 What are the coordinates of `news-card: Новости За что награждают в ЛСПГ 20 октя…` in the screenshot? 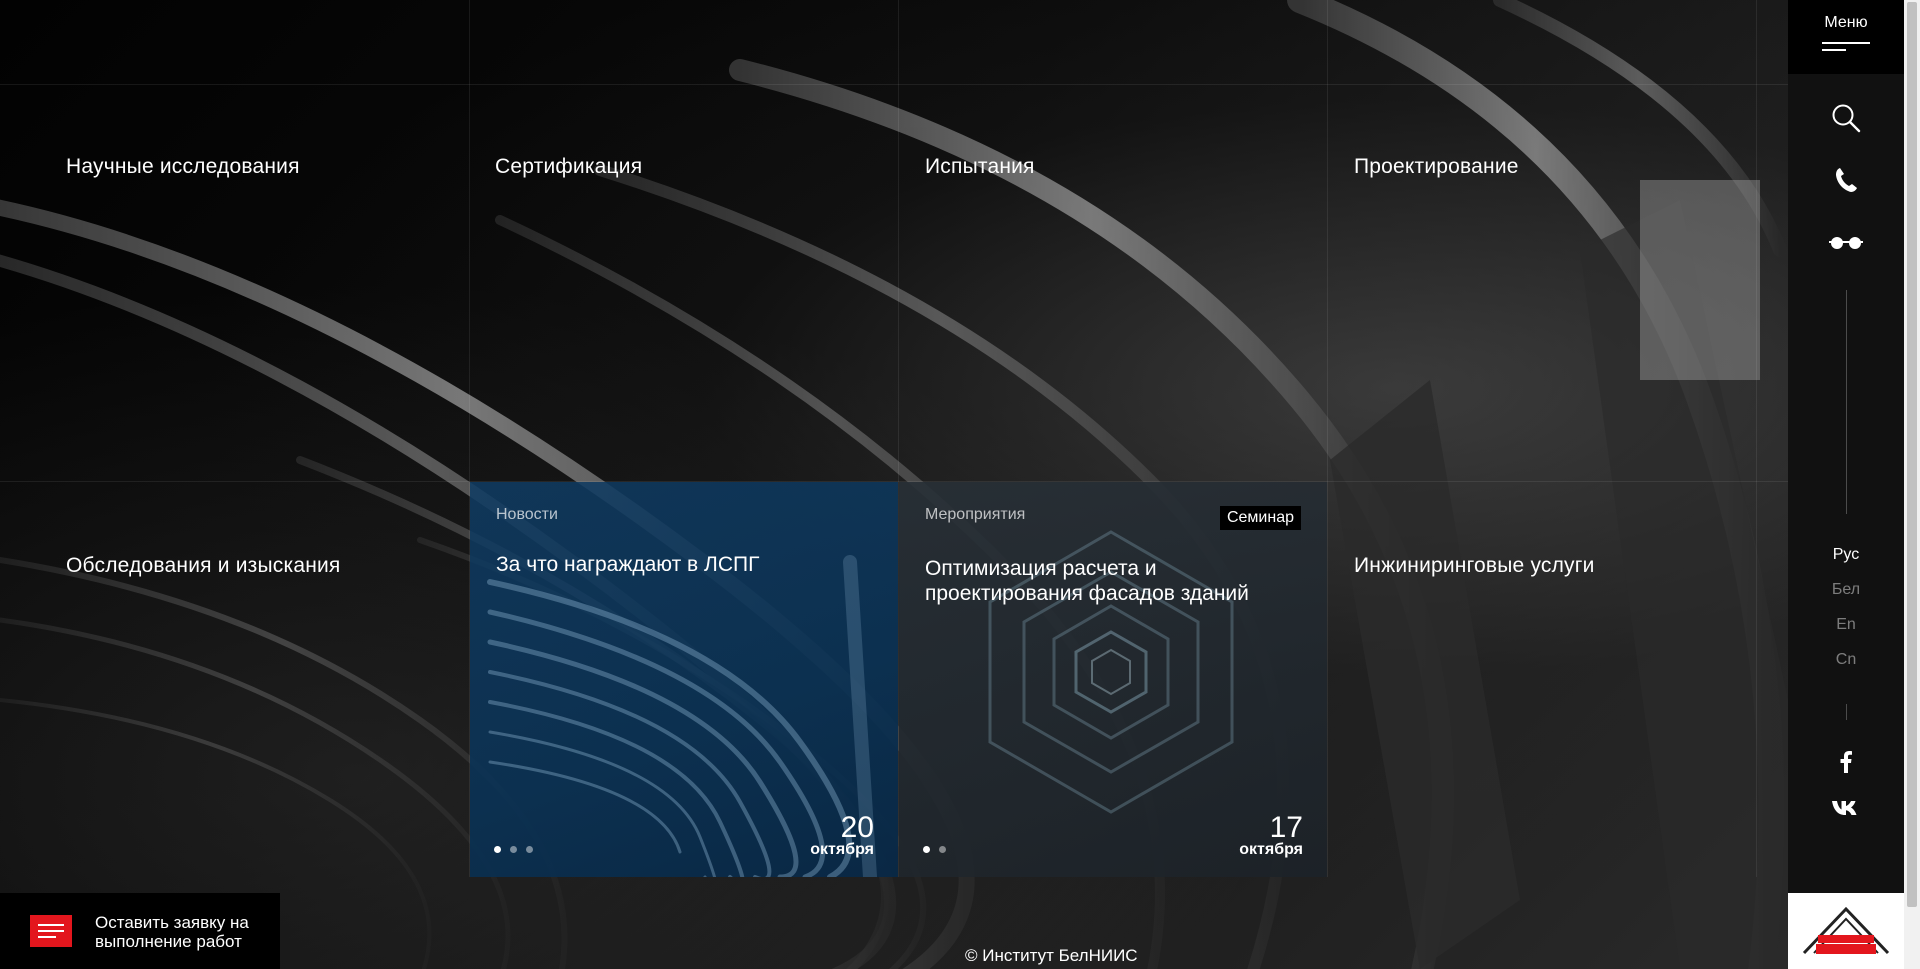 It's located at (684, 679).